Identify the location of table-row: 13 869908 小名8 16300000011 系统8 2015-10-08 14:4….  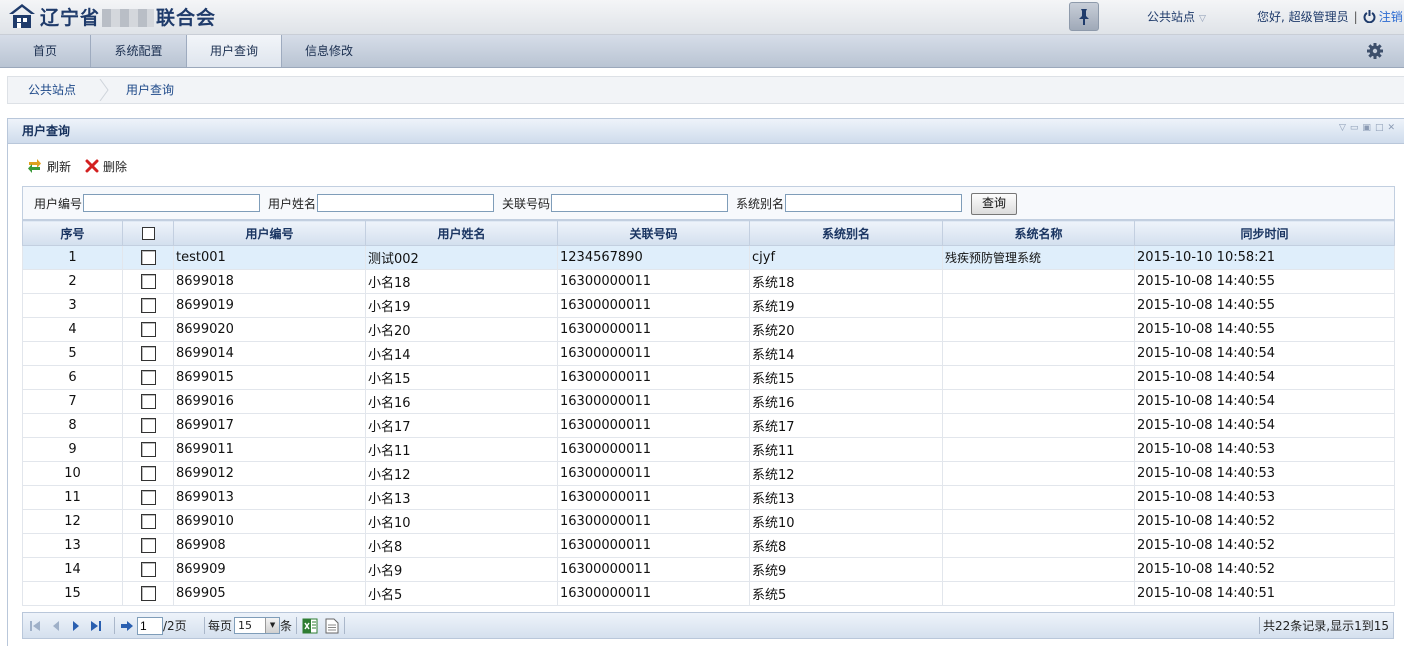
(708, 545).